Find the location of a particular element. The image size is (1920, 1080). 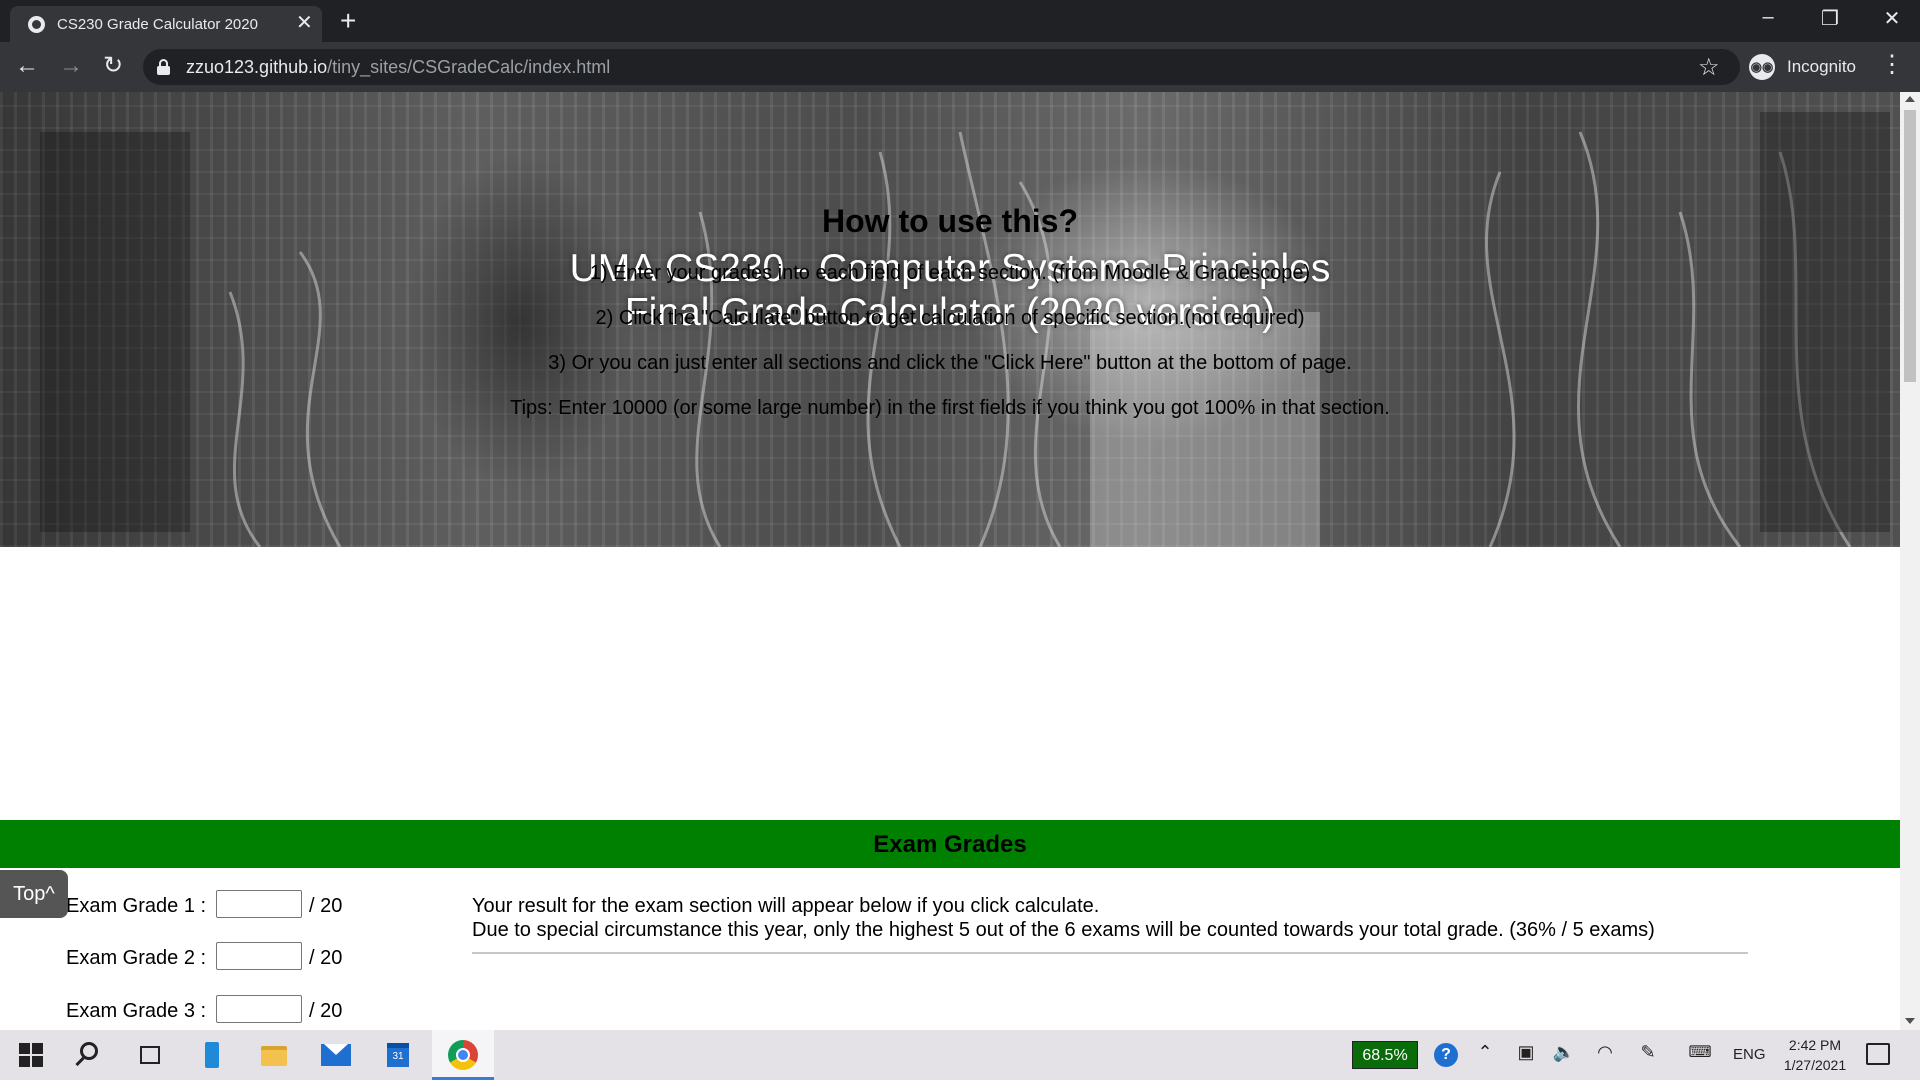

volume-icon: 🔈 is located at coordinates (1564, 1052).